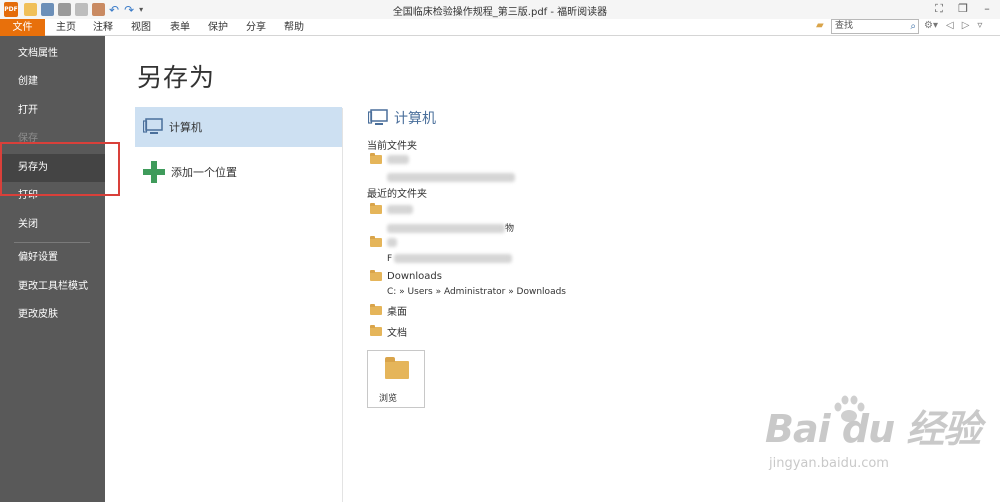  Describe the element at coordinates (218, 27) in the screenshot. I see `tab-protect: 保护` at that location.